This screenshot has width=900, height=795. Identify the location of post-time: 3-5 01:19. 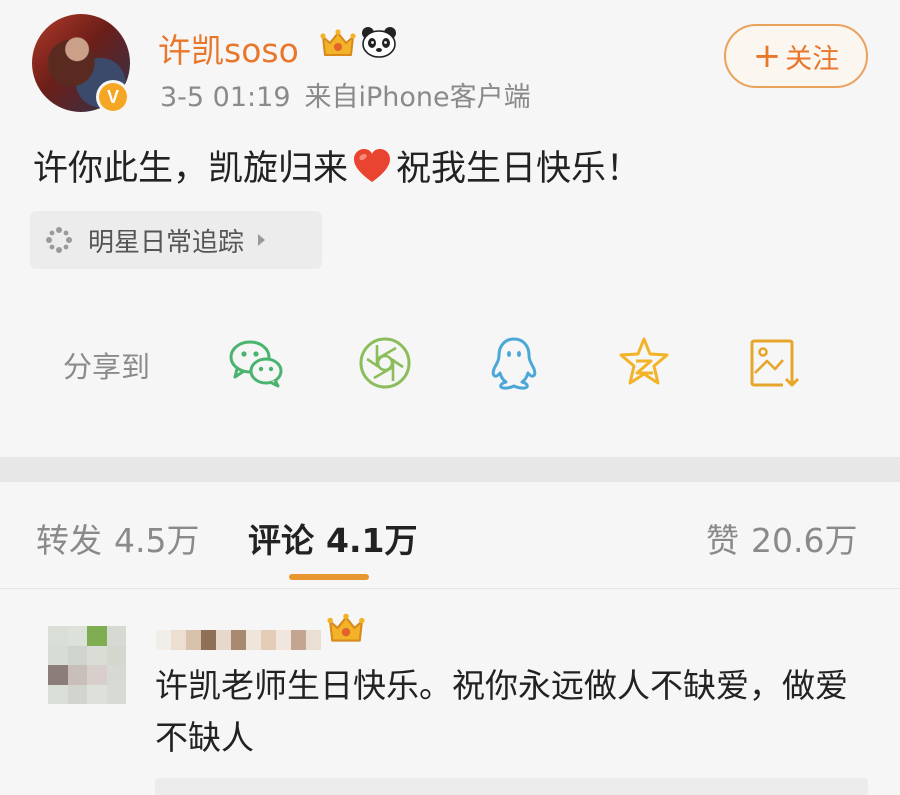
(225, 97).